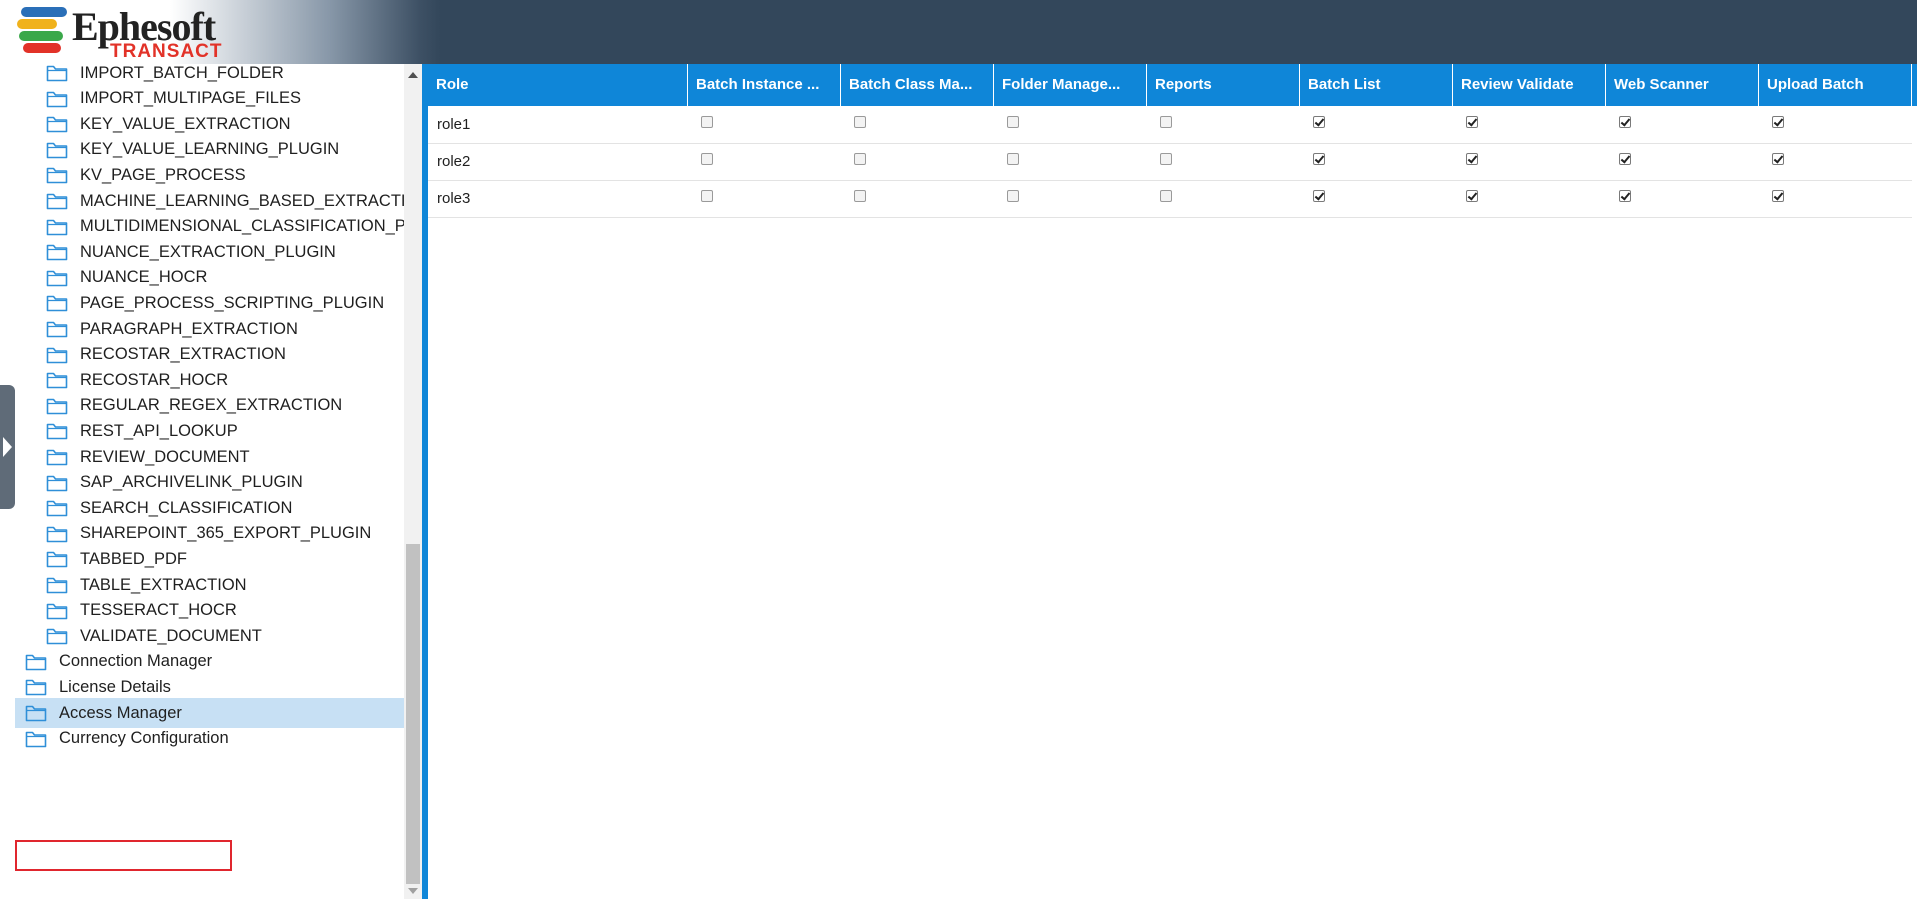 The image size is (1917, 899). I want to click on role-cell: role2, so click(454, 161).